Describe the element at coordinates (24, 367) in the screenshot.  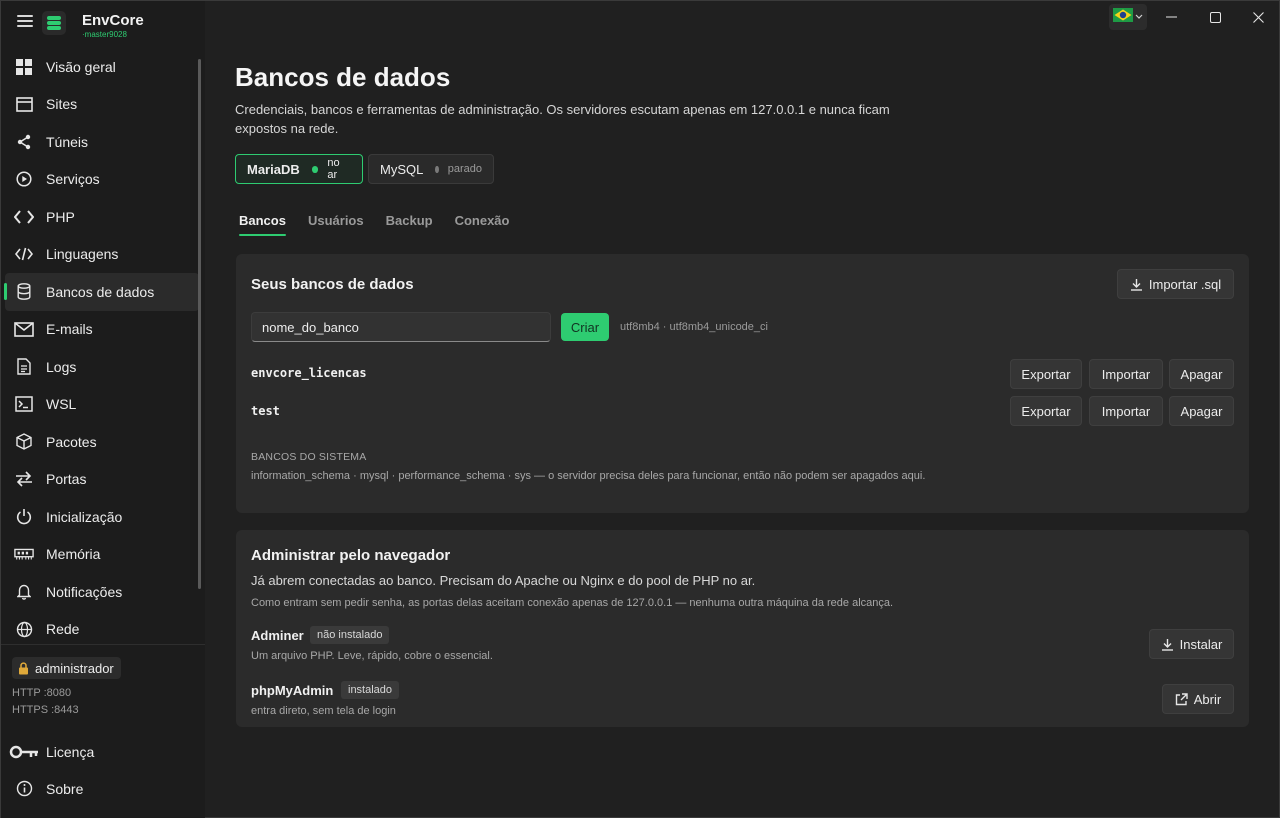
I see `document-icon` at that location.